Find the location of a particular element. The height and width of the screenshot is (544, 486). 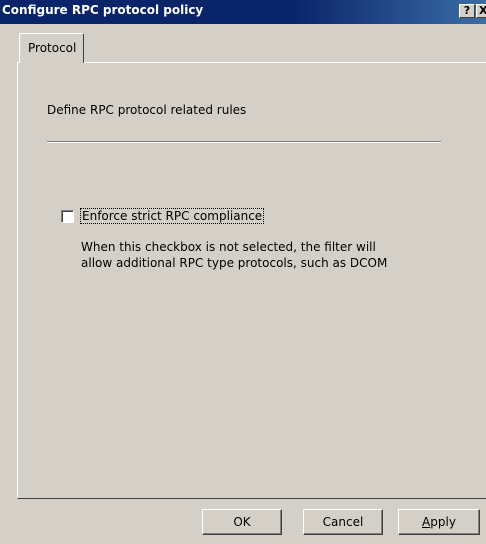

help-icon: ? is located at coordinates (467, 10).